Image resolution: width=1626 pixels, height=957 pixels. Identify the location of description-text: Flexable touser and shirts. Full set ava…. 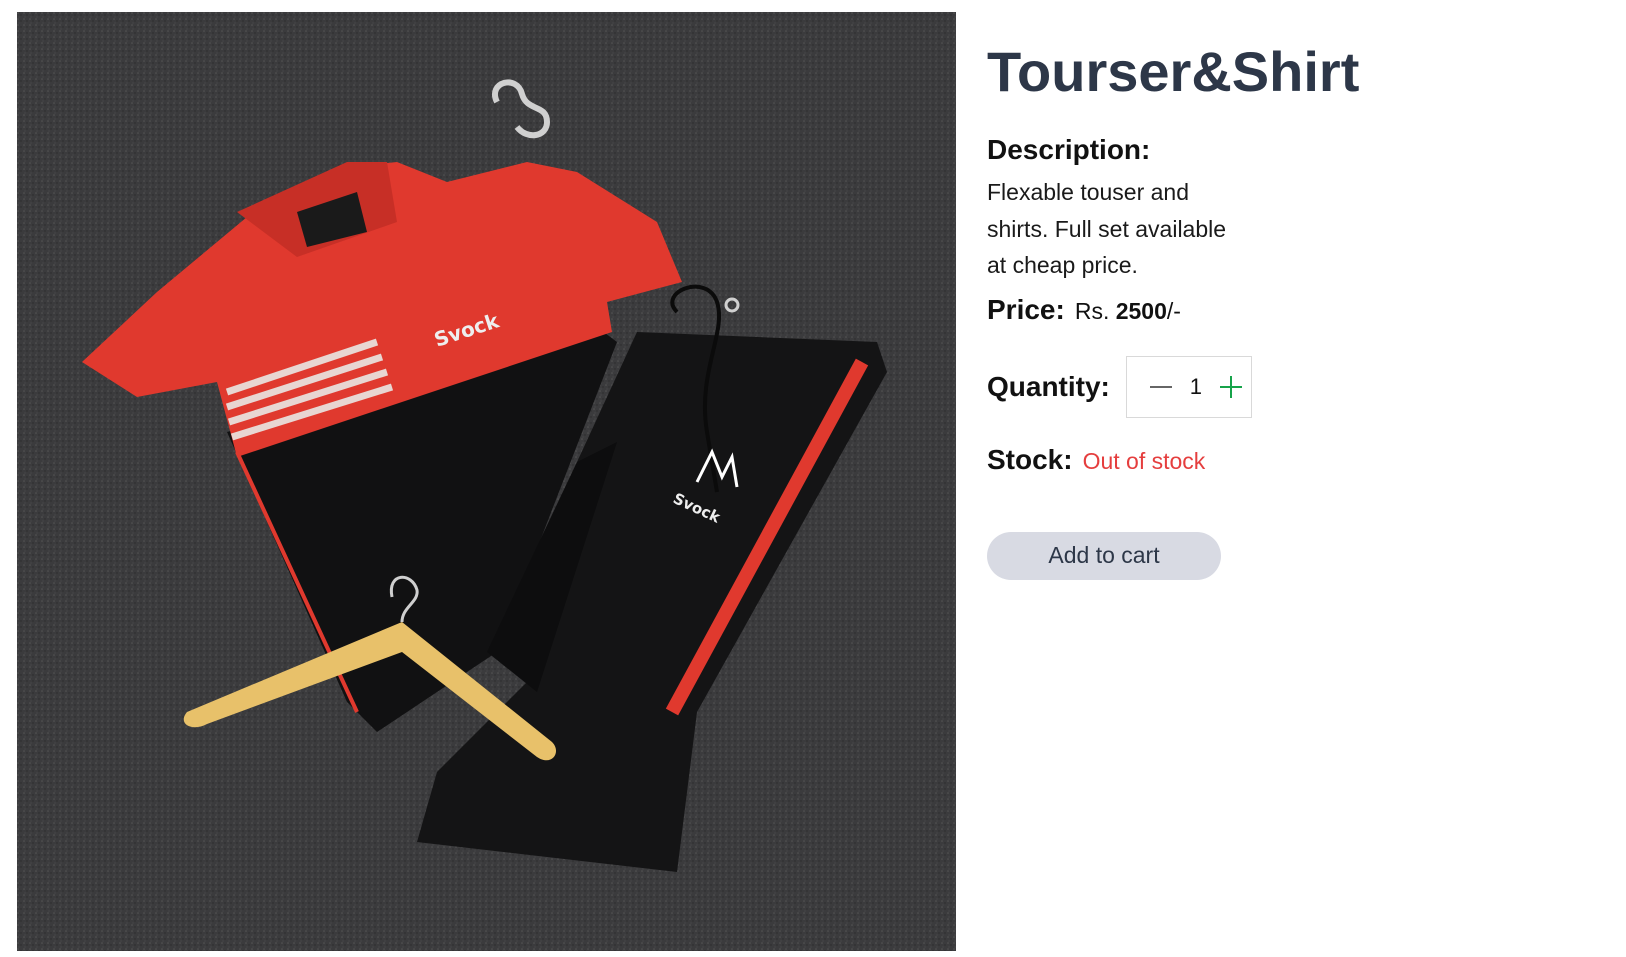
(1107, 228).